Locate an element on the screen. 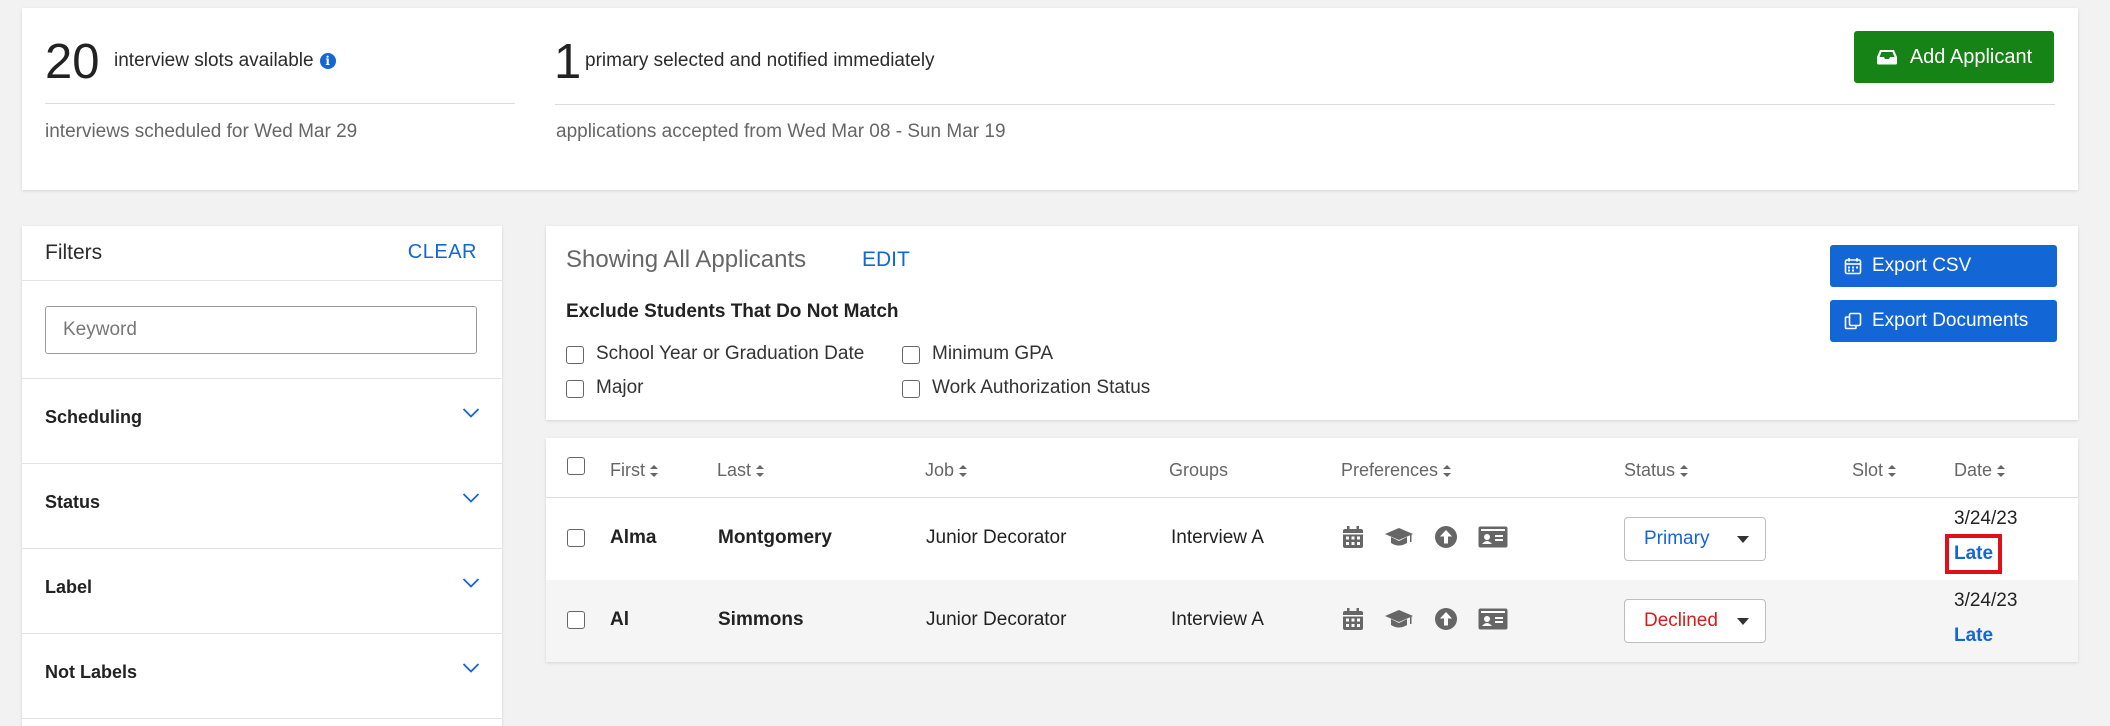 The width and height of the screenshot is (2110, 726). section-label: Not Labels is located at coordinates (91, 672).